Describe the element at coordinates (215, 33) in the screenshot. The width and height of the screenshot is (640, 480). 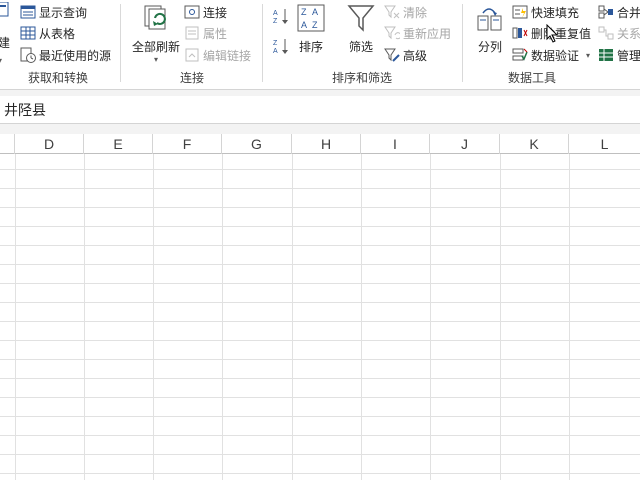
I see `properties-label: 属性` at that location.